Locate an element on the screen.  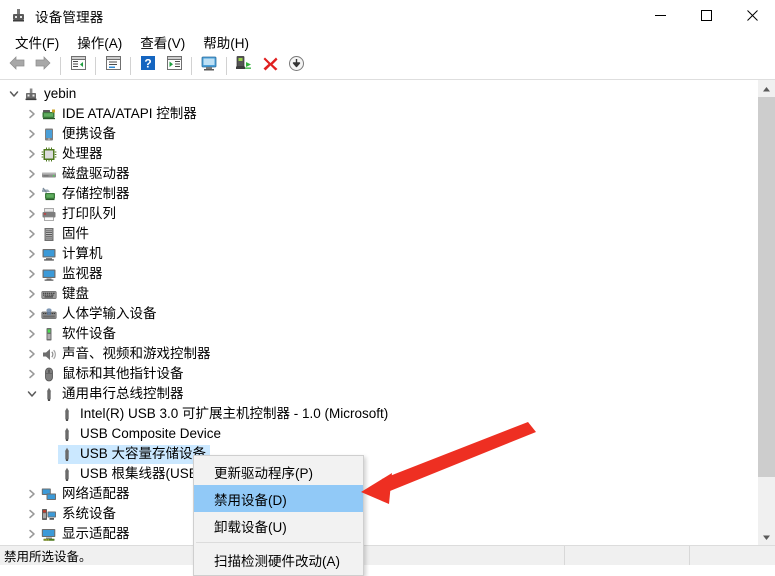
properties-icon is located at coordinates (113, 65).